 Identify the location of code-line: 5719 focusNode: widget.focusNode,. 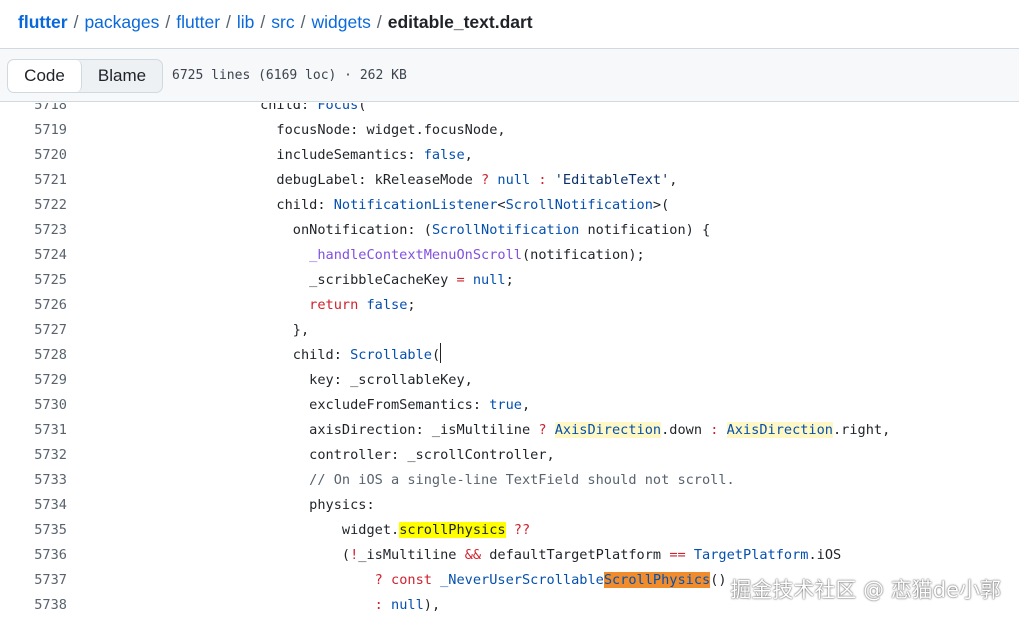
(509, 130).